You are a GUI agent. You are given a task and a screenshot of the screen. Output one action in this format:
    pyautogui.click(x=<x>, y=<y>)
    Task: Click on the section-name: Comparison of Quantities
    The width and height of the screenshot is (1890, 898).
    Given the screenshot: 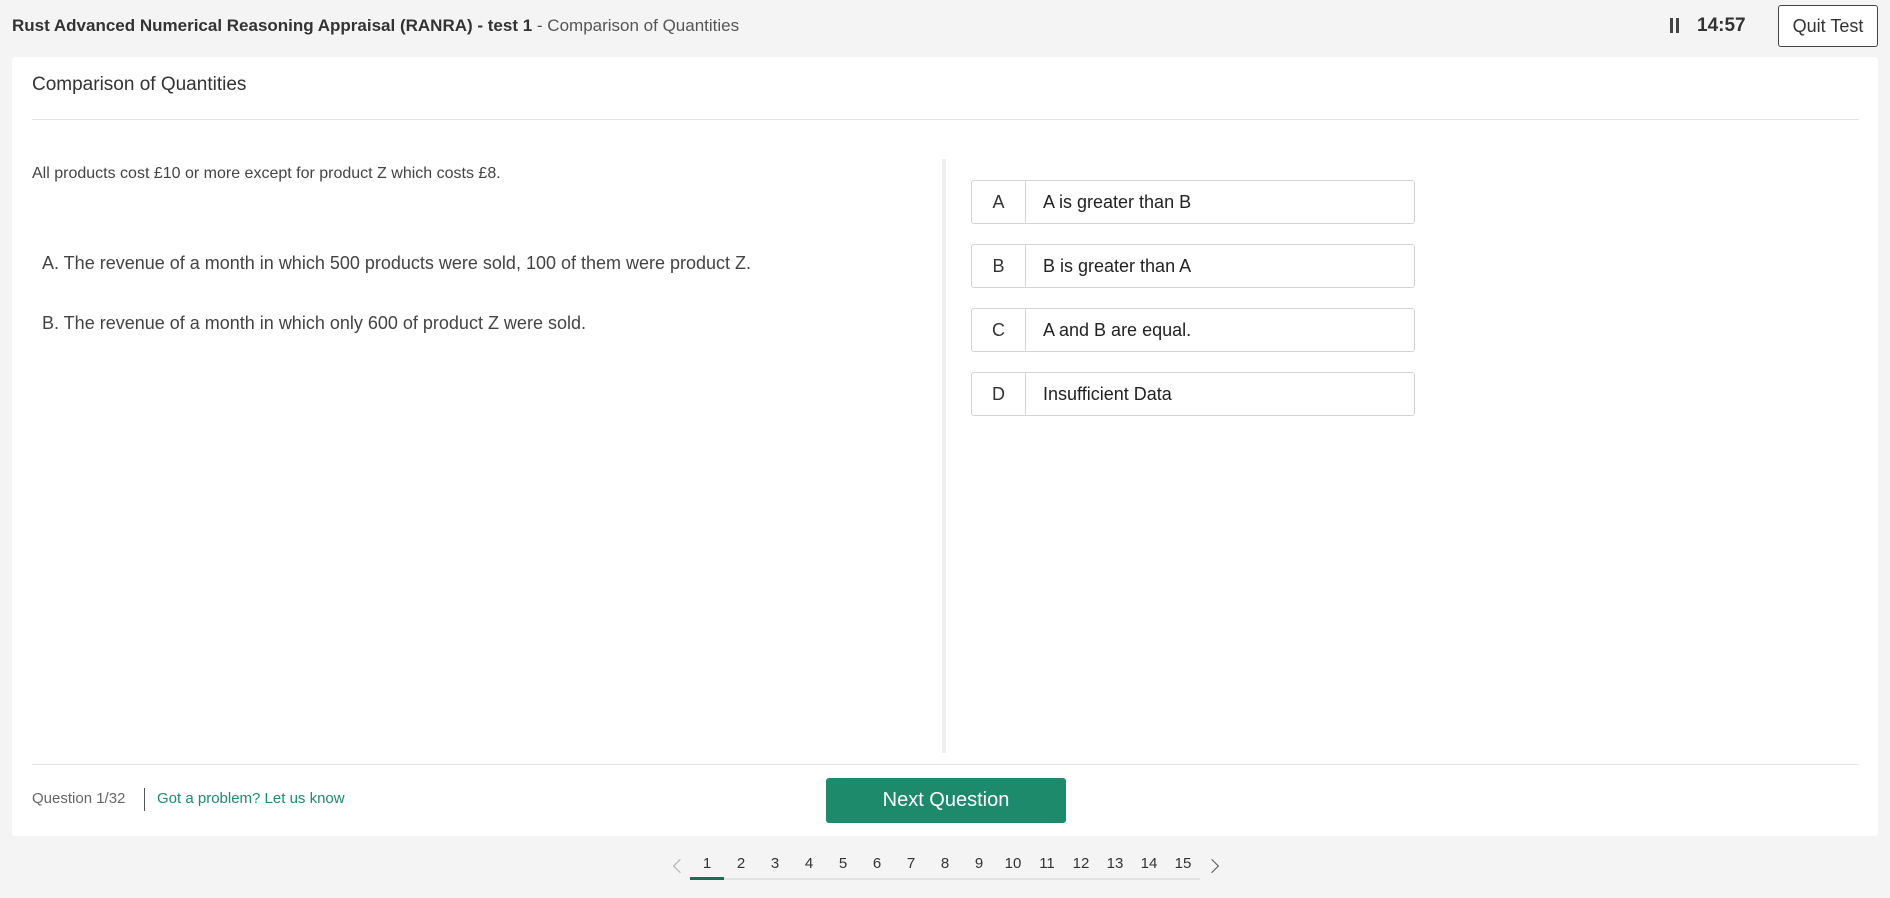 What is the action you would take?
    pyautogui.click(x=643, y=25)
    